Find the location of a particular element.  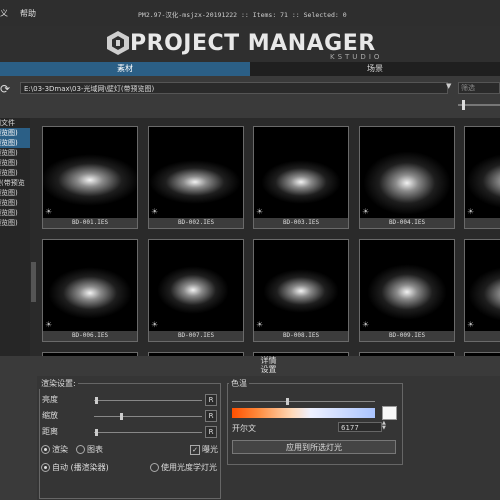

apply-to-lights-button: 应用到所选灯光 is located at coordinates (314, 447).